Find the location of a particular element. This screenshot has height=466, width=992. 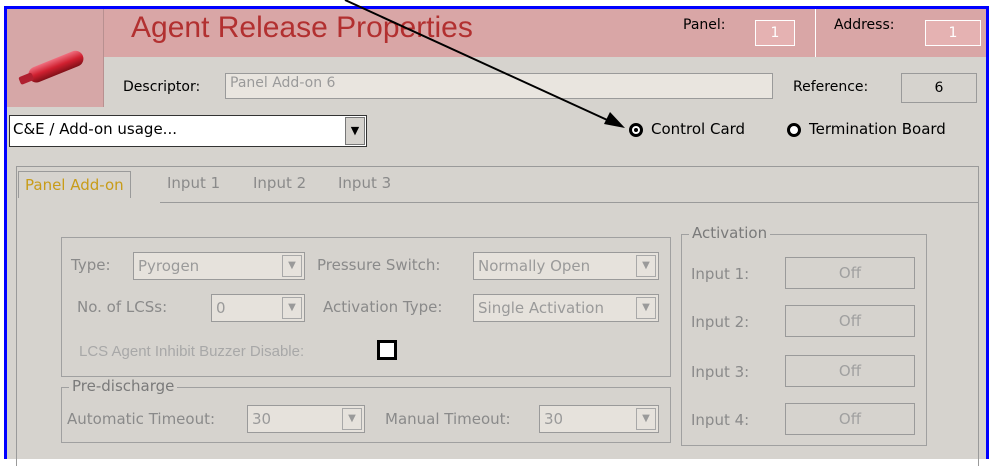

annotation-arrow-icon is located at coordinates (484, 64).